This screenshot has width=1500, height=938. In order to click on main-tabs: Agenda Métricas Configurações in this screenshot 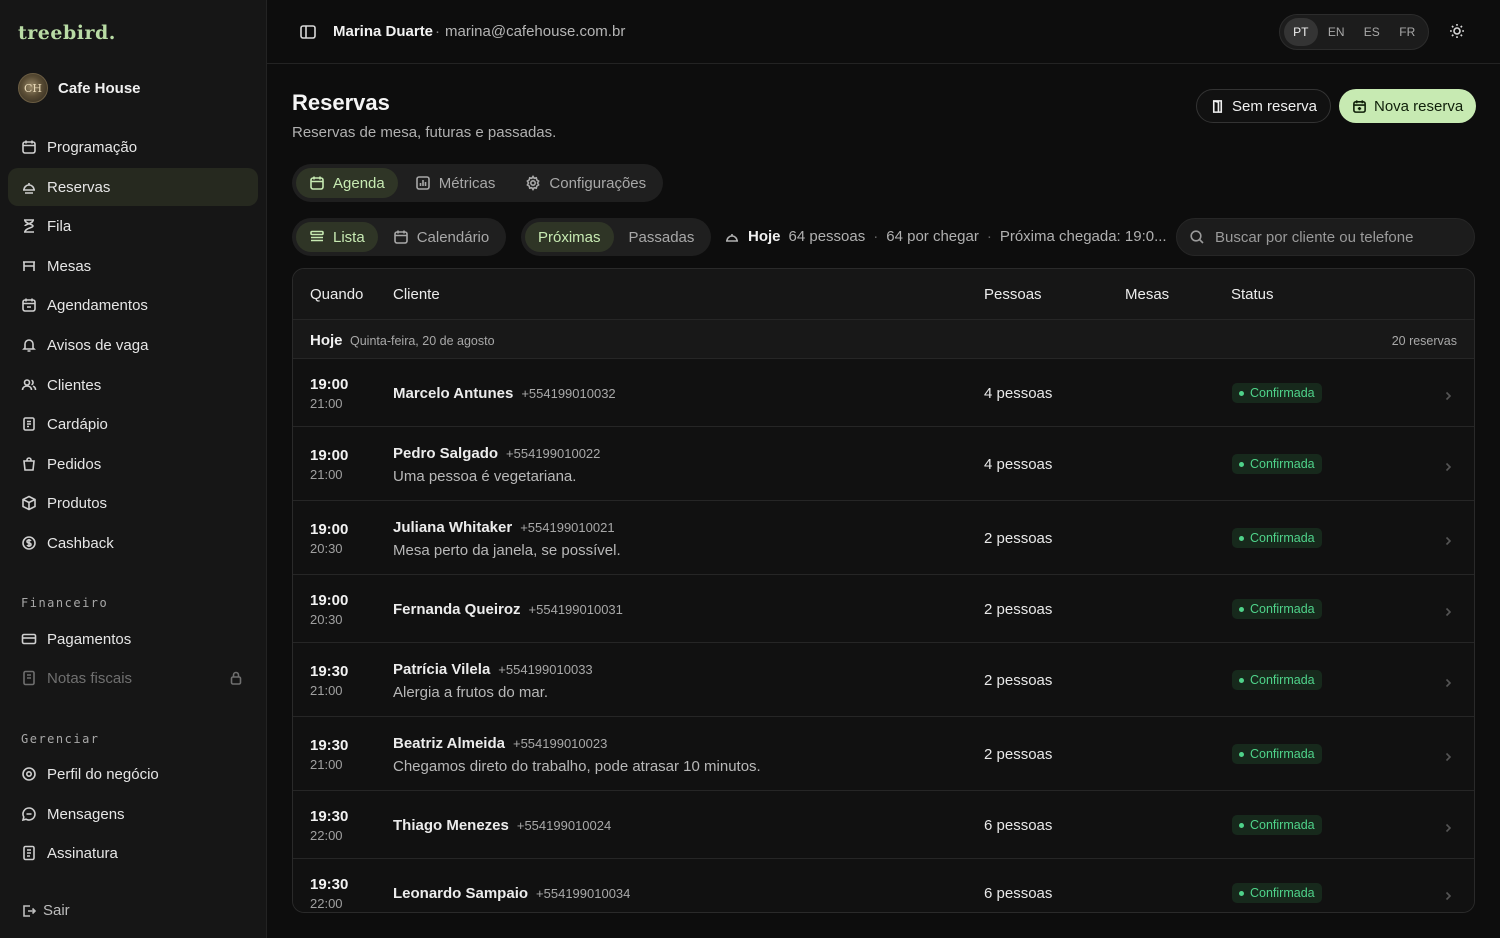, I will do `click(478, 183)`.